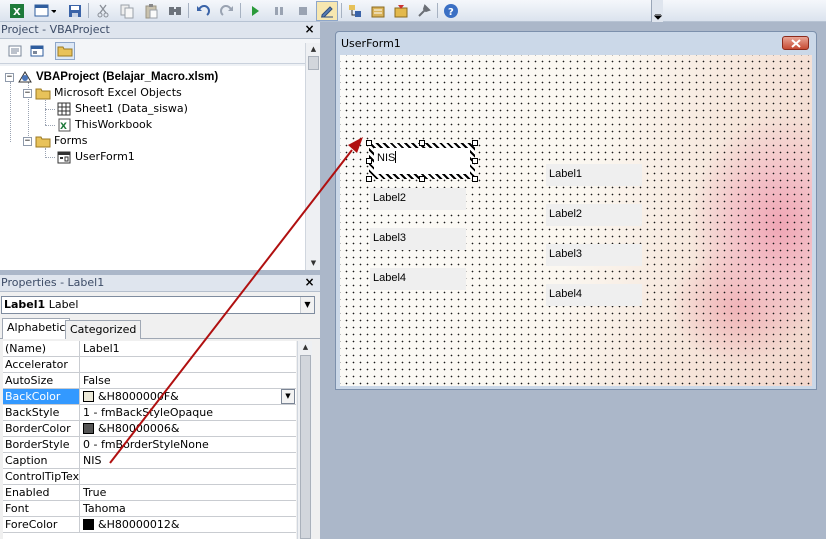  I want to click on property-row-enabled: Enabled True, so click(149, 493).